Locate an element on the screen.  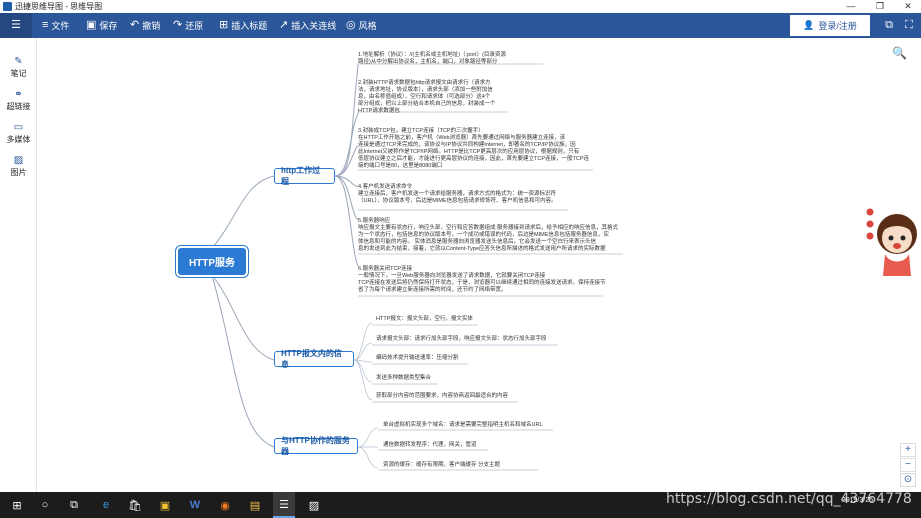
start-button: ⊞ is located at coordinates (17, 505).